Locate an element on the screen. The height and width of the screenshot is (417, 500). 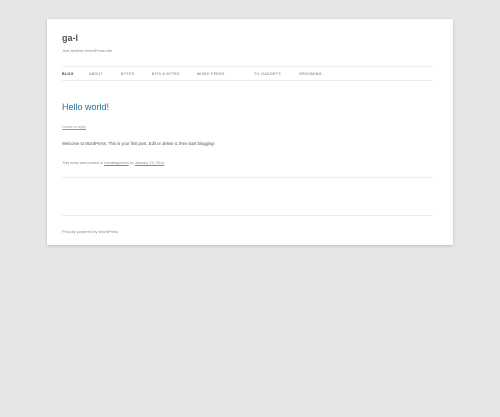
entry-meta-mid: on is located at coordinates (131, 163).